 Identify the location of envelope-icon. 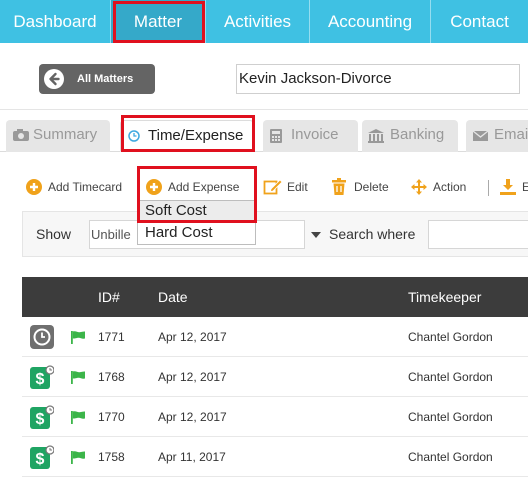
(480, 135).